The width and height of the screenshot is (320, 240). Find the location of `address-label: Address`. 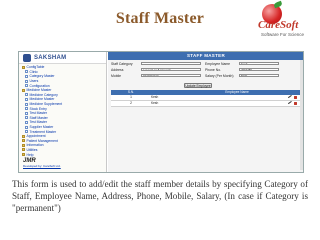

address-label: Address is located at coordinates (117, 69).